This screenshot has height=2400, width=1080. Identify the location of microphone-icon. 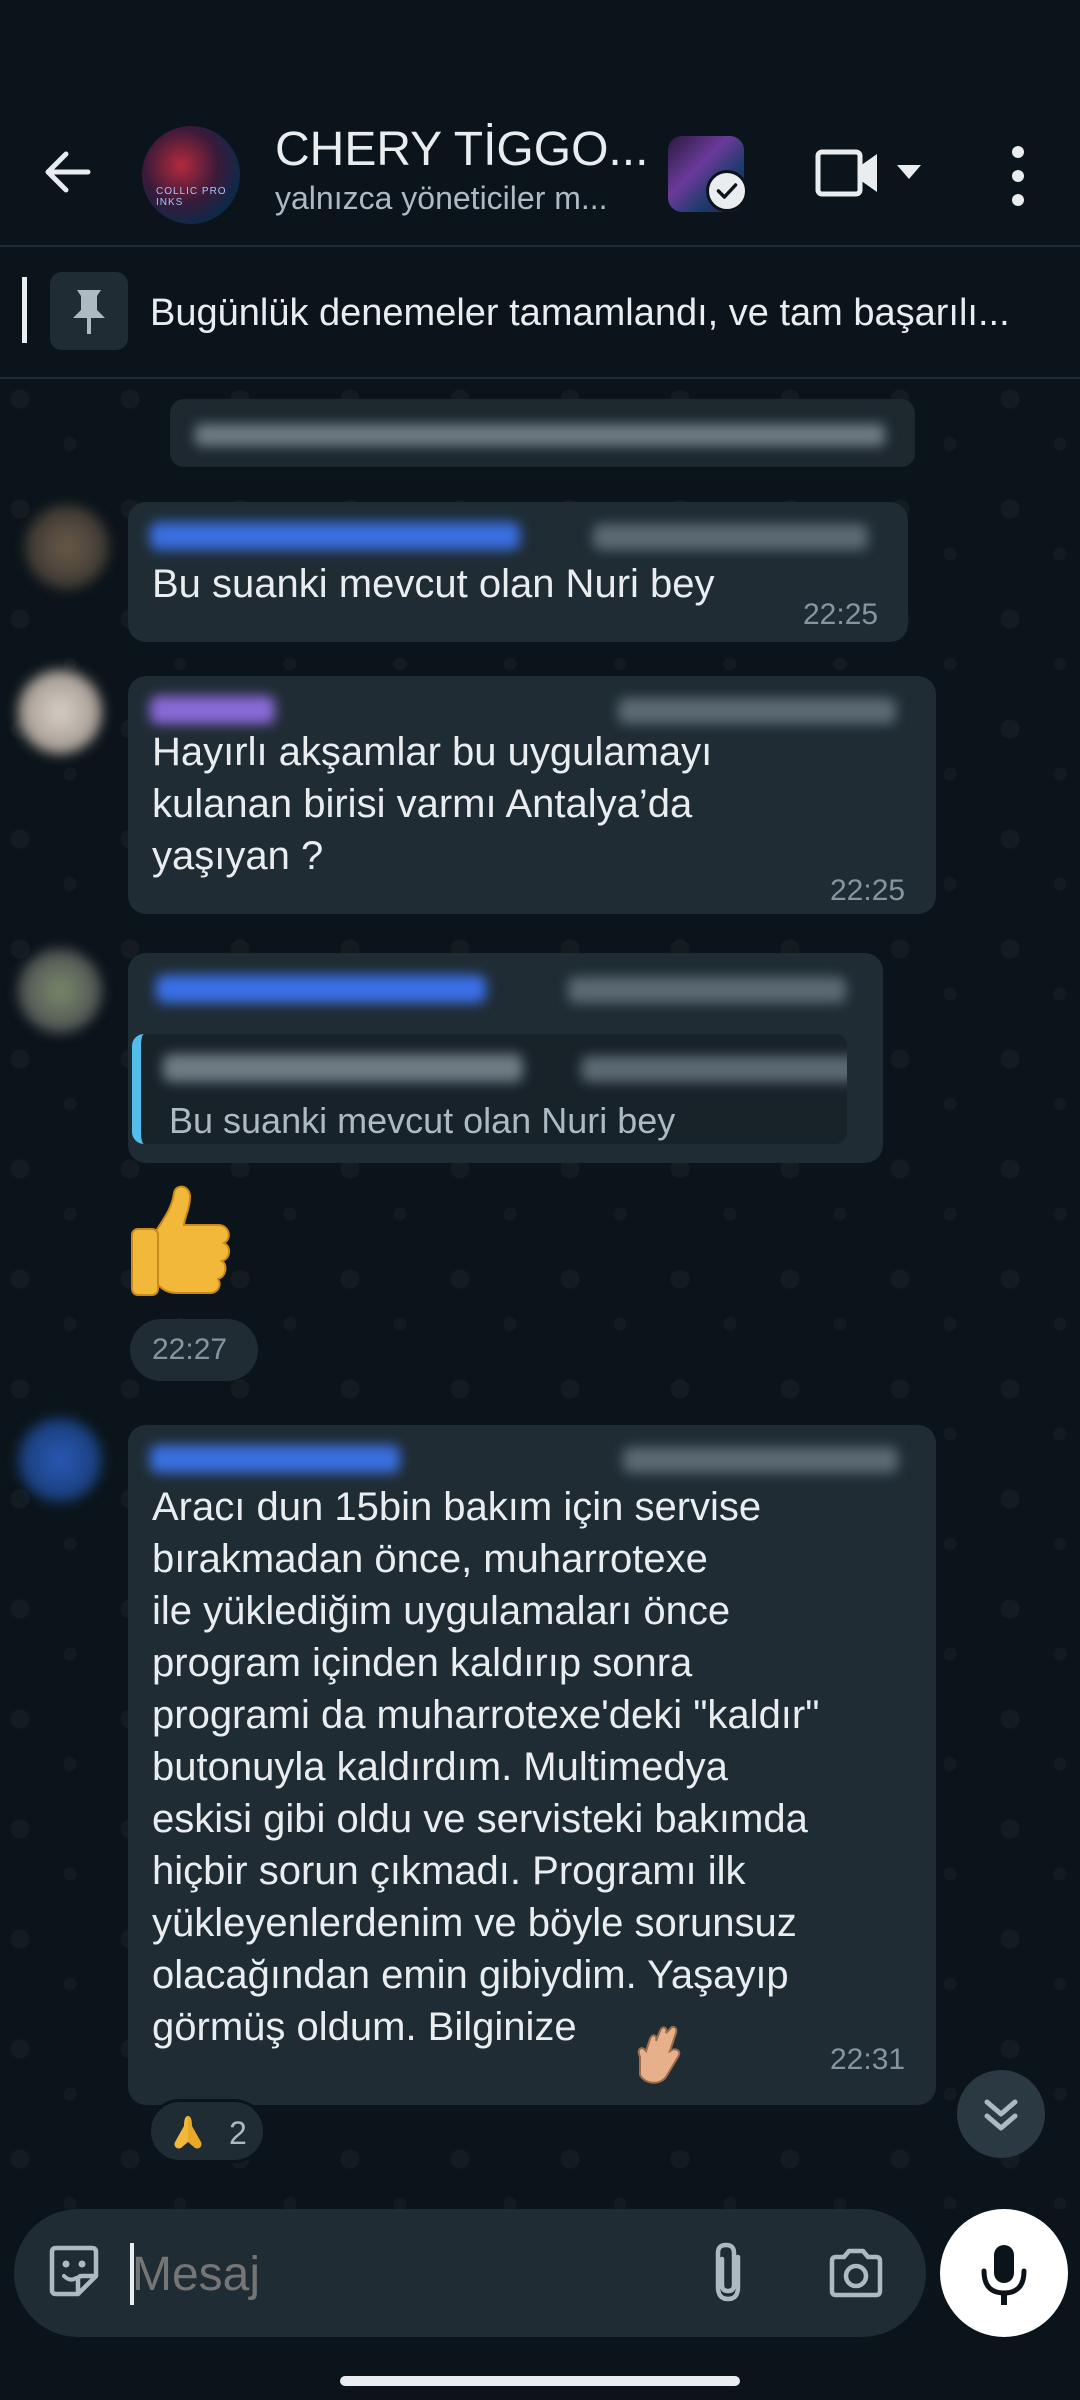
(1004, 2275).